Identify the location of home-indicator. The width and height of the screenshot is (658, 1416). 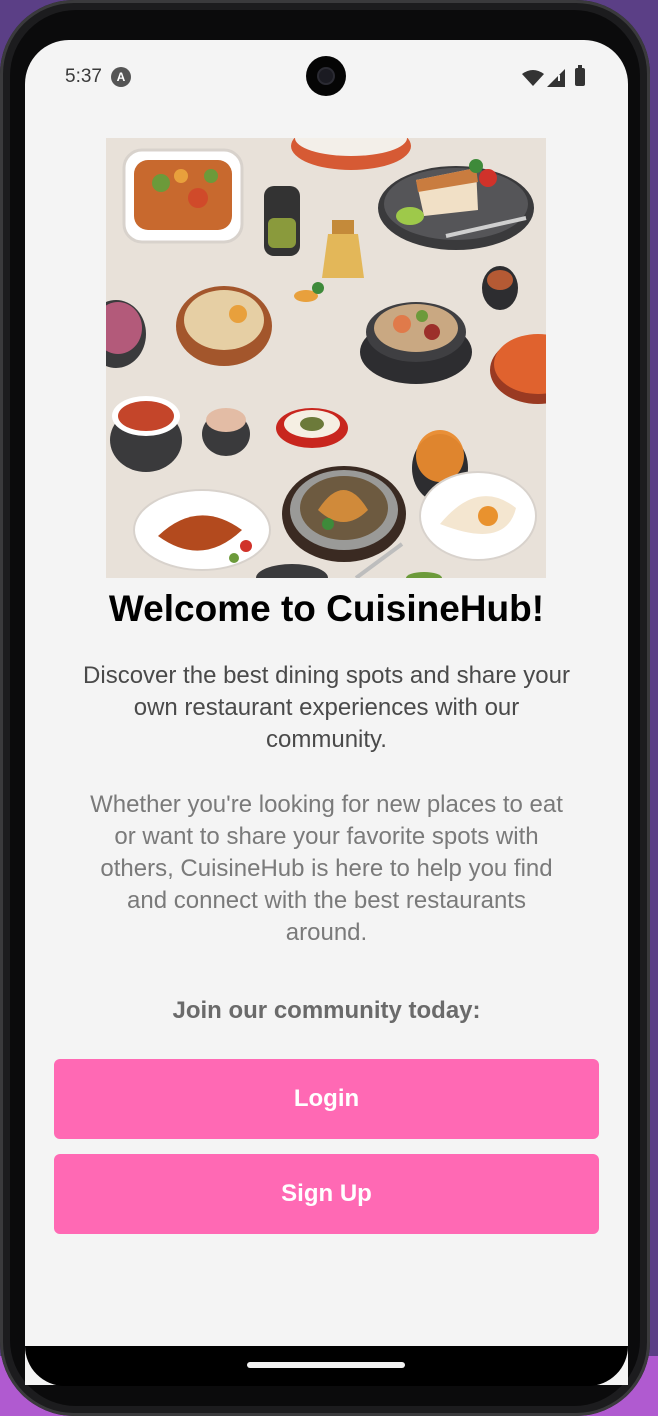
(326, 1365).